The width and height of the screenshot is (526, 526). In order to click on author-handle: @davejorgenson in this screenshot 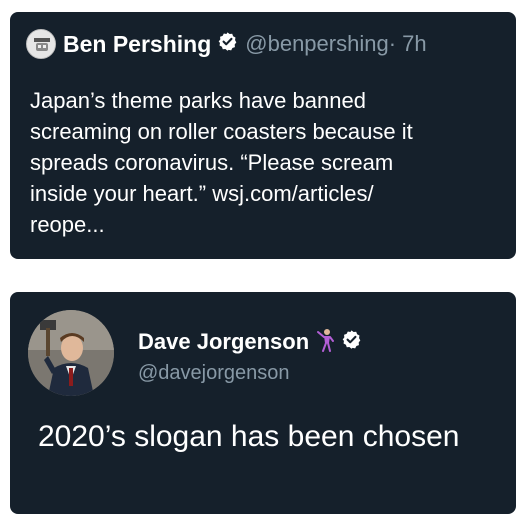, I will do `click(214, 373)`.